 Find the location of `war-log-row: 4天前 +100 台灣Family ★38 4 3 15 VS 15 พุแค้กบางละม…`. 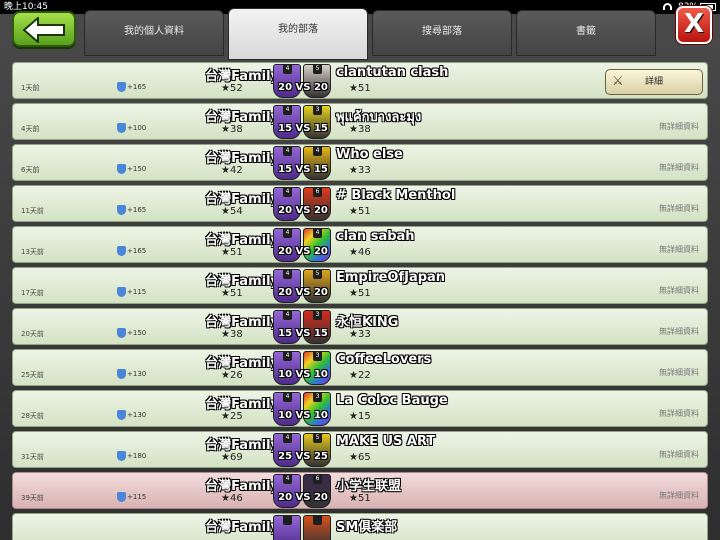

war-log-row: 4天前 +100 台灣Family ★38 4 3 15 VS 15 พุแค้กบางละม… is located at coordinates (360, 121).